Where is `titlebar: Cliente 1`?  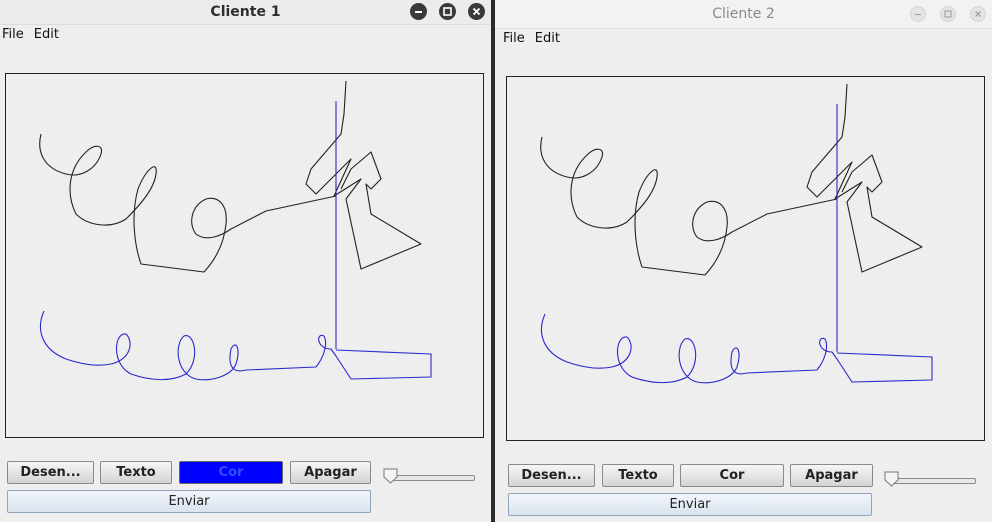
titlebar: Cliente 1 is located at coordinates (245, 12).